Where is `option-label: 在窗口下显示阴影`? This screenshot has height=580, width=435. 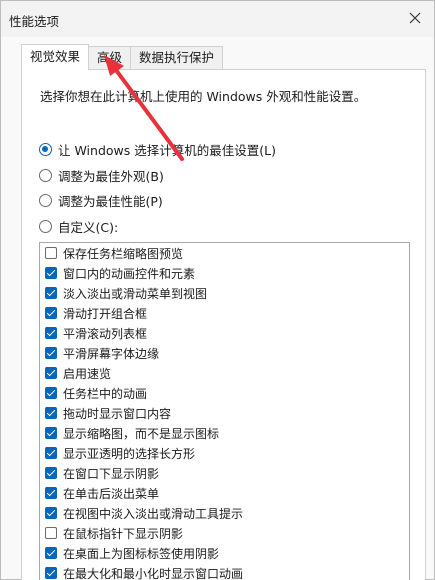 option-label: 在窗口下显示阴影 is located at coordinates (111, 473).